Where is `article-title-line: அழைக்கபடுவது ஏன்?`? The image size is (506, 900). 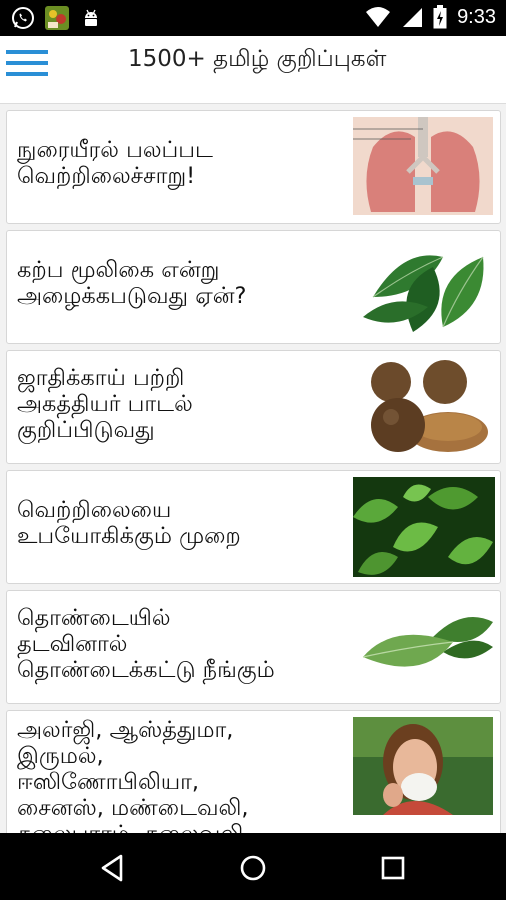 article-title-line: அழைக்கபடுவது ஏன்? is located at coordinates (132, 296).